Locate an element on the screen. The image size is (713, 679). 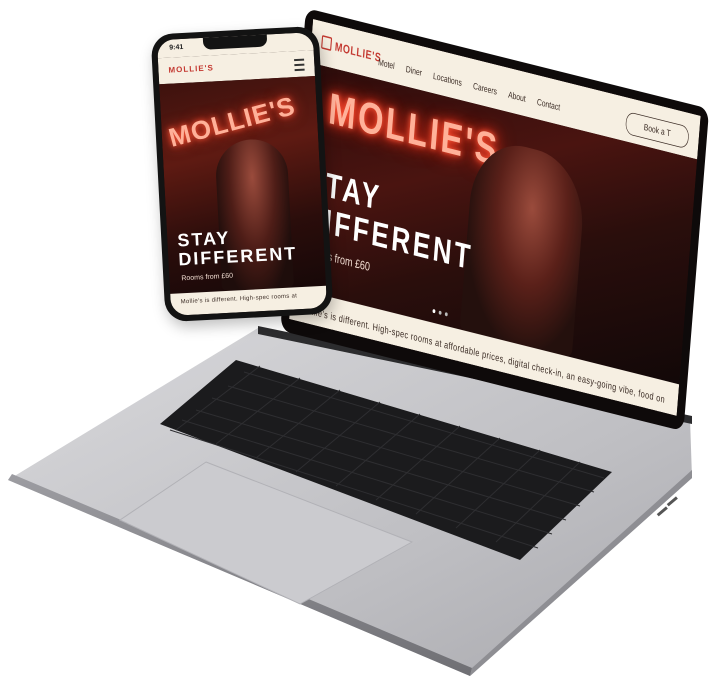
mobile-logo: MOLLIE'S is located at coordinates (191, 68).